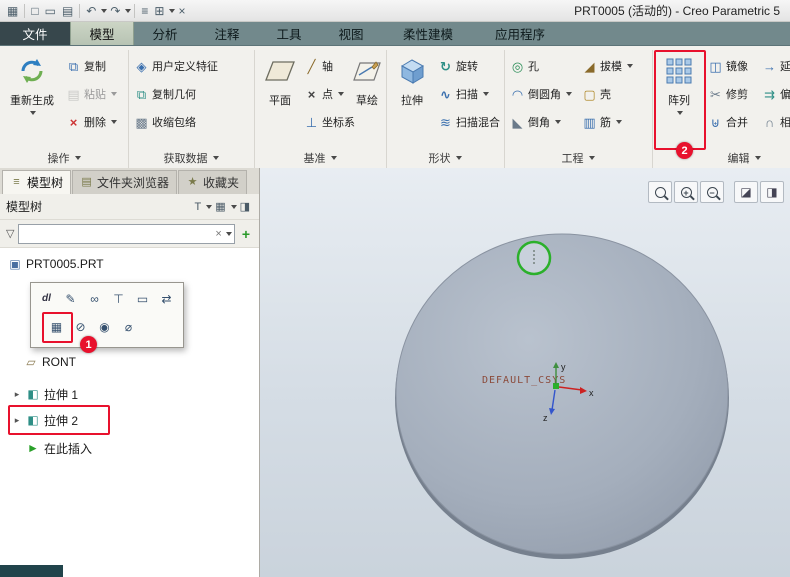 This screenshot has height=577, width=790. Describe the element at coordinates (320, 157) in the screenshot. I see `group-label-datum: 基准` at that location.